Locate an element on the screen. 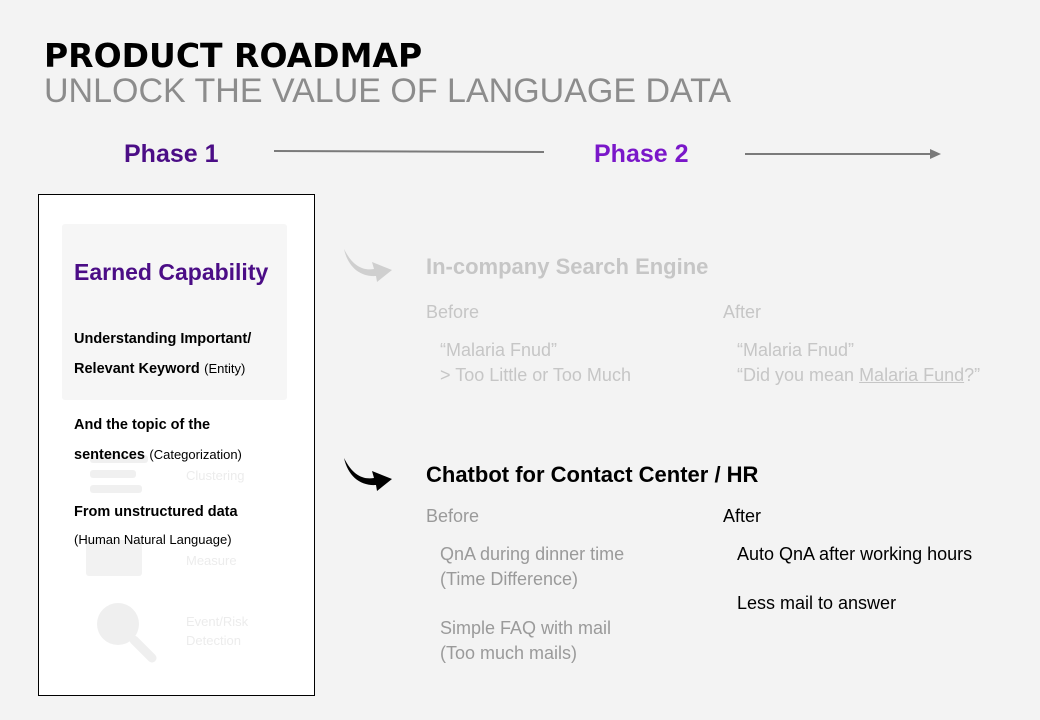 This screenshot has height=720, width=1040. search-engine-before-label: Before is located at coordinates (453, 312).